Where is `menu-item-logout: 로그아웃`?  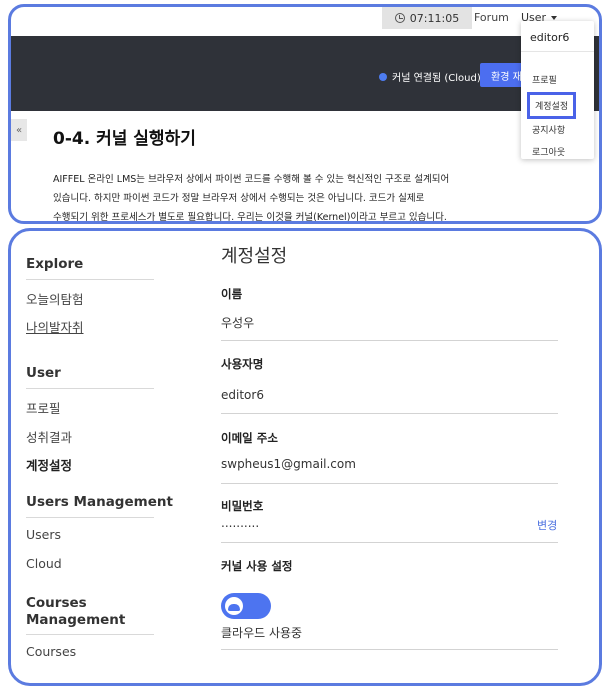
menu-item-logout: 로그아웃 is located at coordinates (548, 151).